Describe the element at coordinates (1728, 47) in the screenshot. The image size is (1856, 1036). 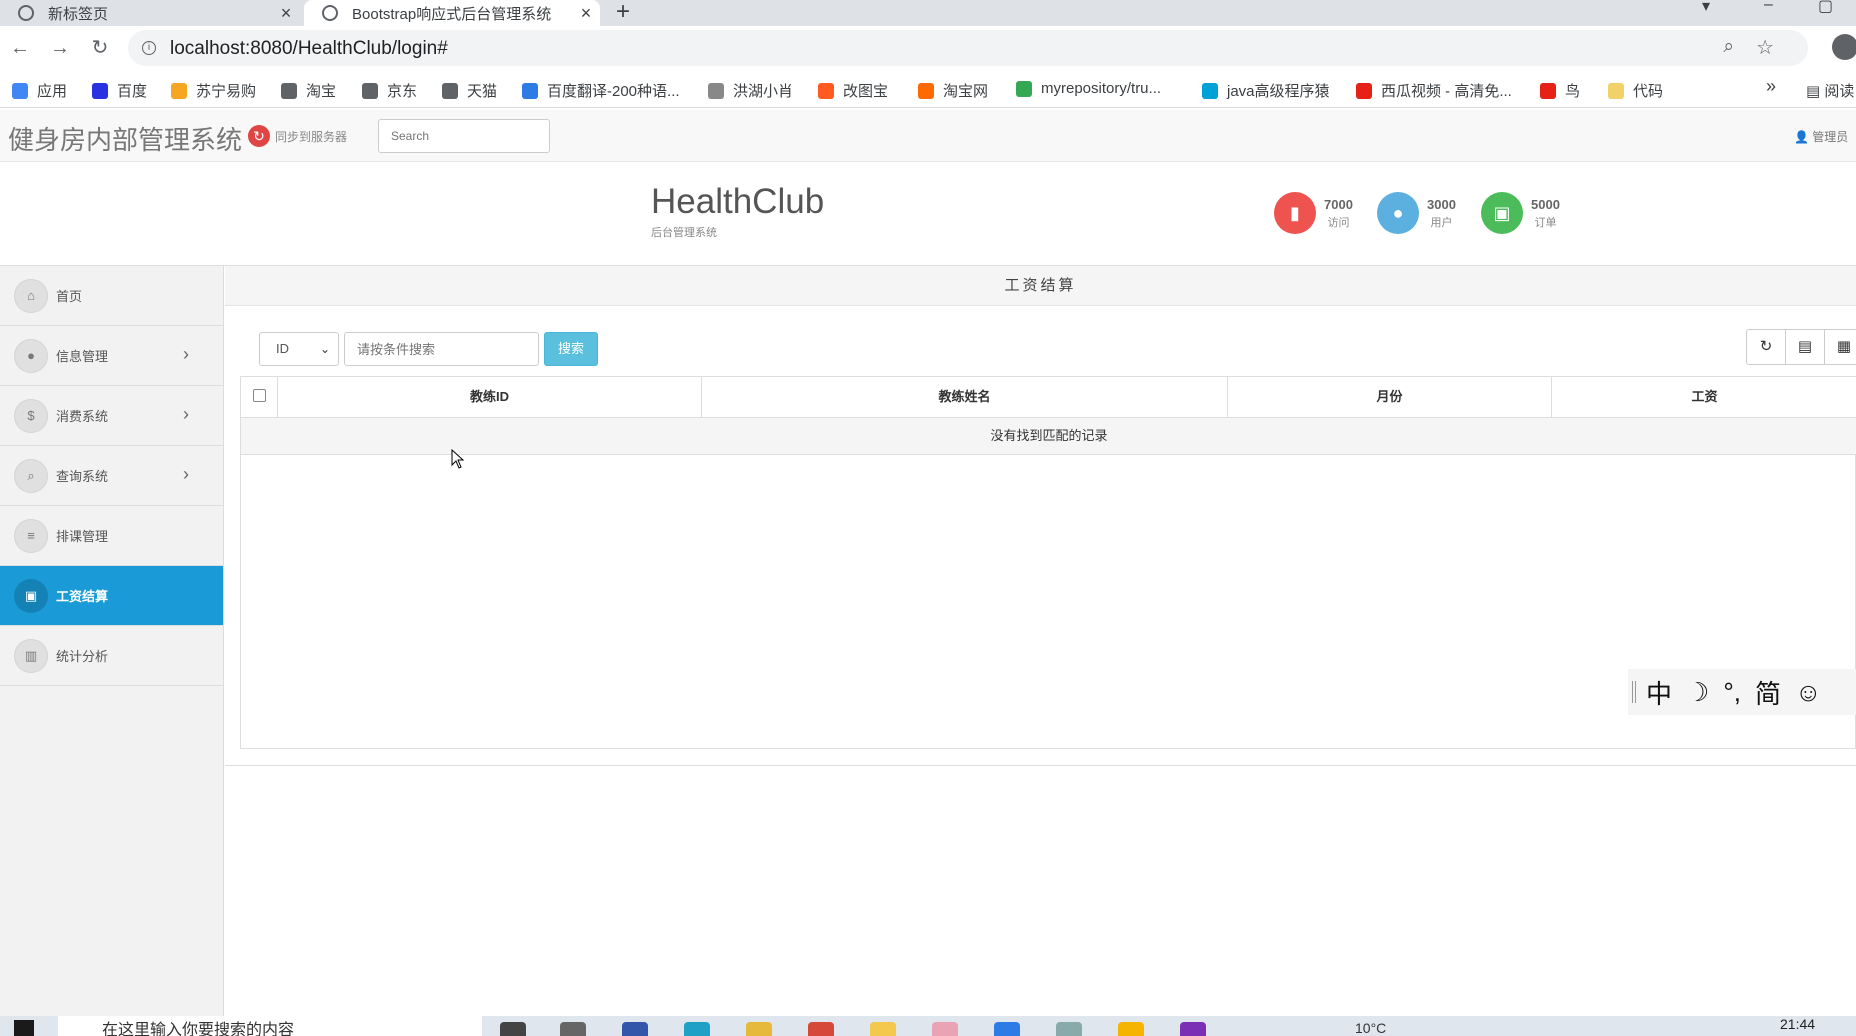
I see `zoom-icon: ⌕` at that location.